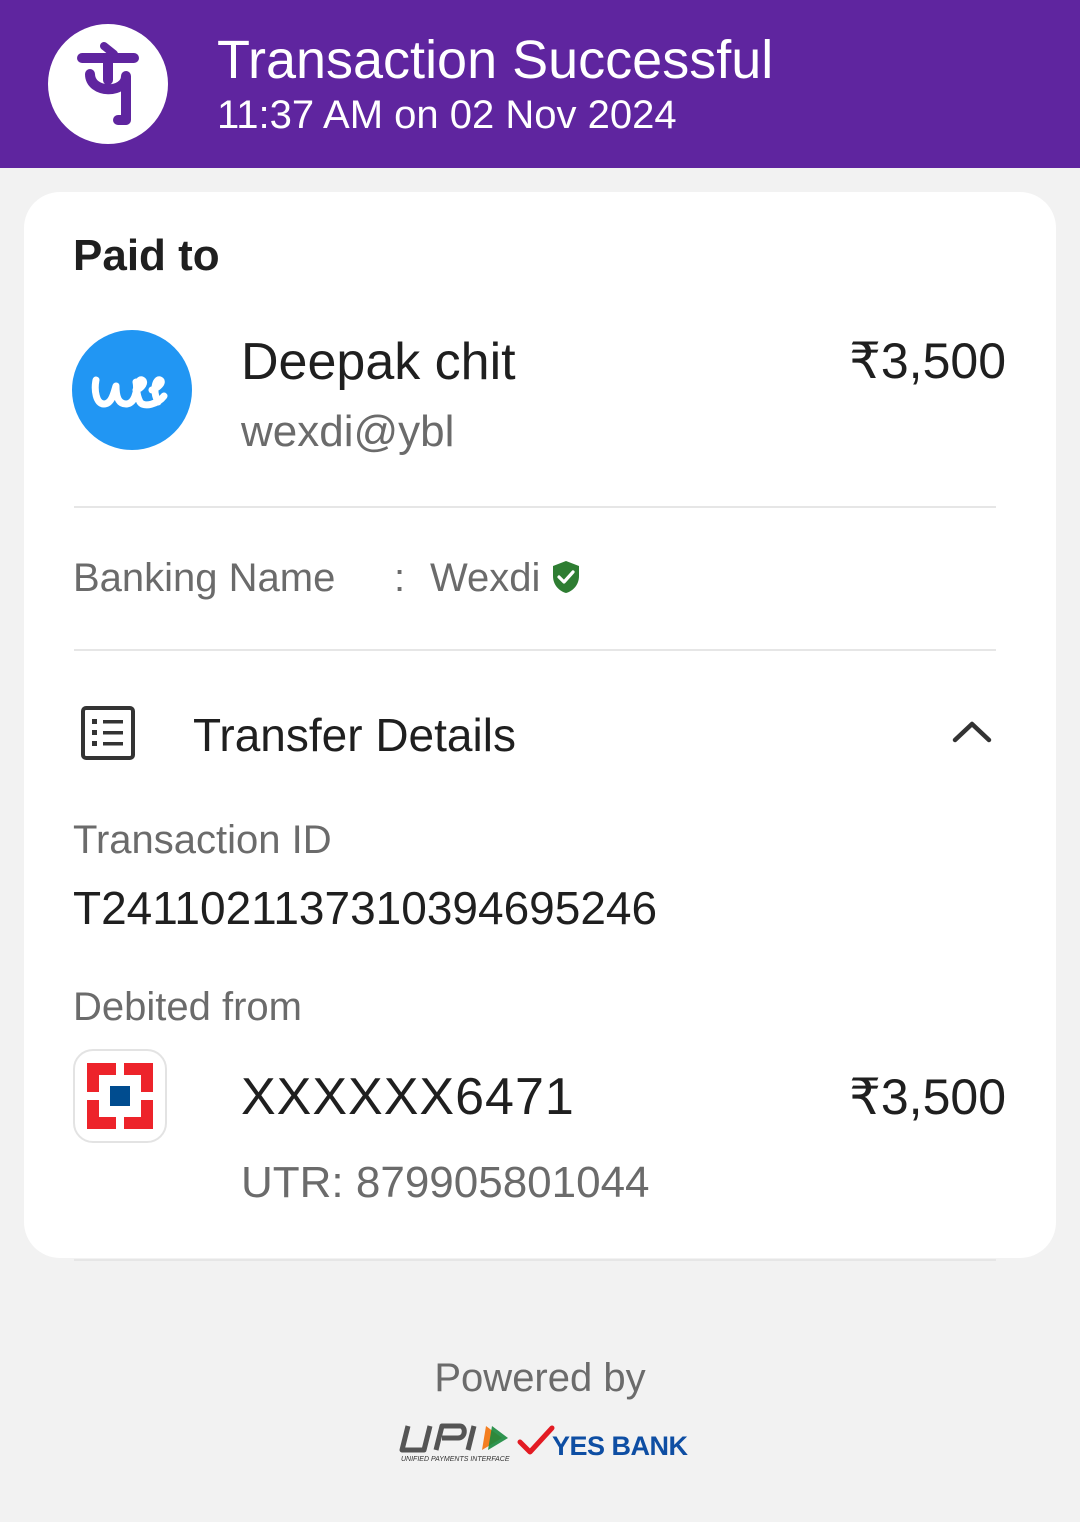 The height and width of the screenshot is (1522, 1080). What do you see at coordinates (187, 1007) in the screenshot?
I see `debited-from-label: Debited from` at bounding box center [187, 1007].